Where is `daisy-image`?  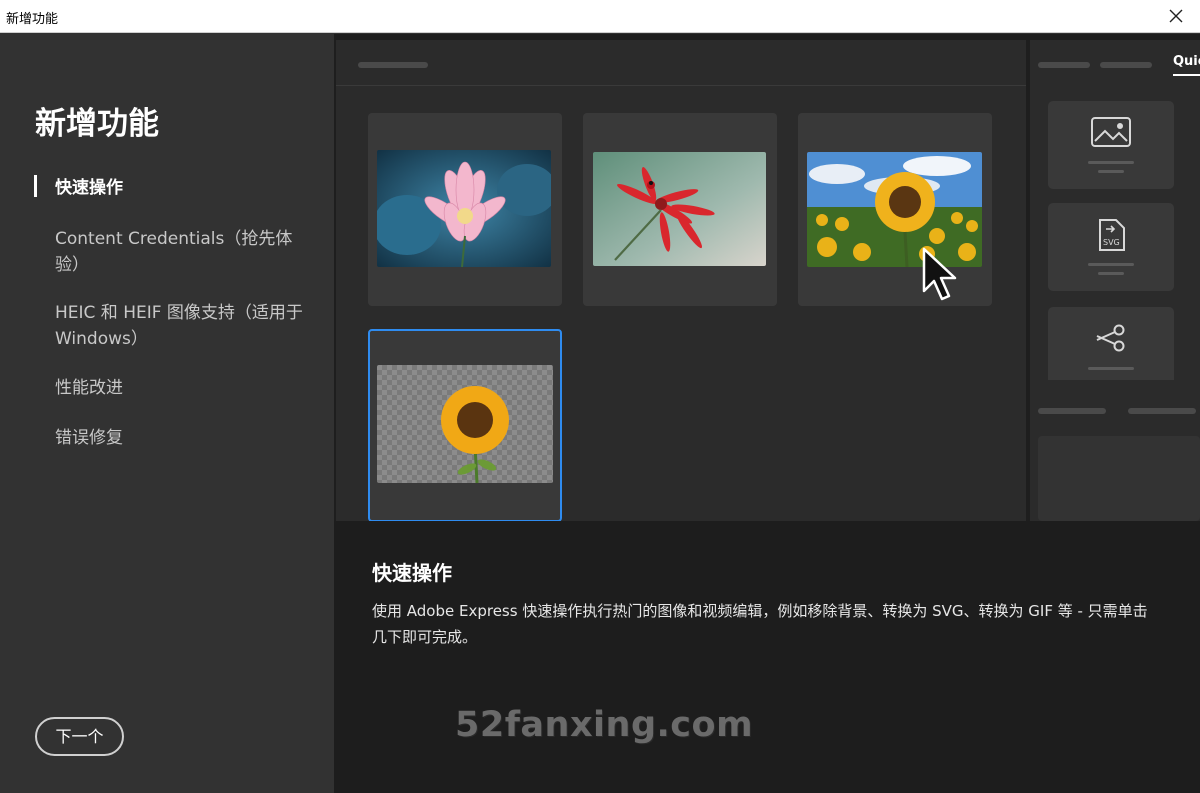 daisy-image is located at coordinates (679, 209).